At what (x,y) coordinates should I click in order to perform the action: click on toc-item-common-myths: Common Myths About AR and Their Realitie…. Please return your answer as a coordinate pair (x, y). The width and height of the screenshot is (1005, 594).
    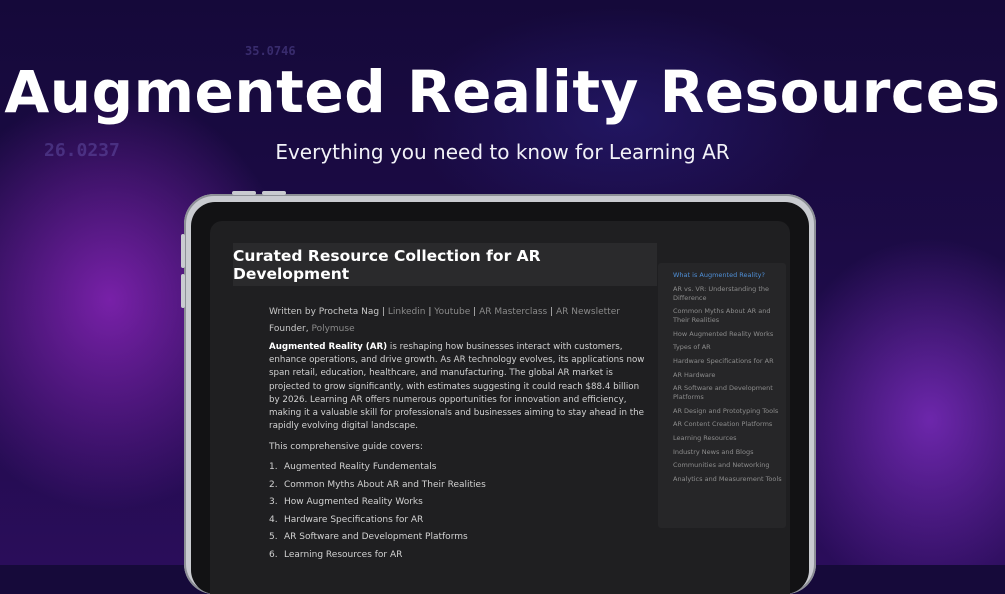
    Looking at the image, I should click on (728, 316).